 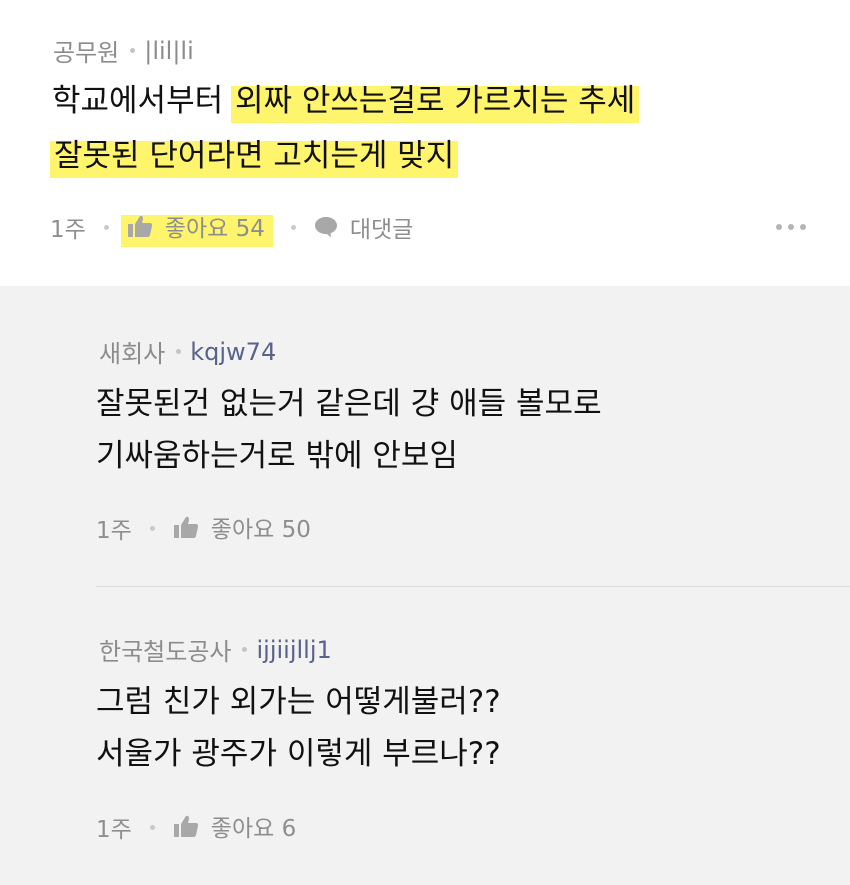 I want to click on reply-button: 대댓글, so click(x=363, y=227).